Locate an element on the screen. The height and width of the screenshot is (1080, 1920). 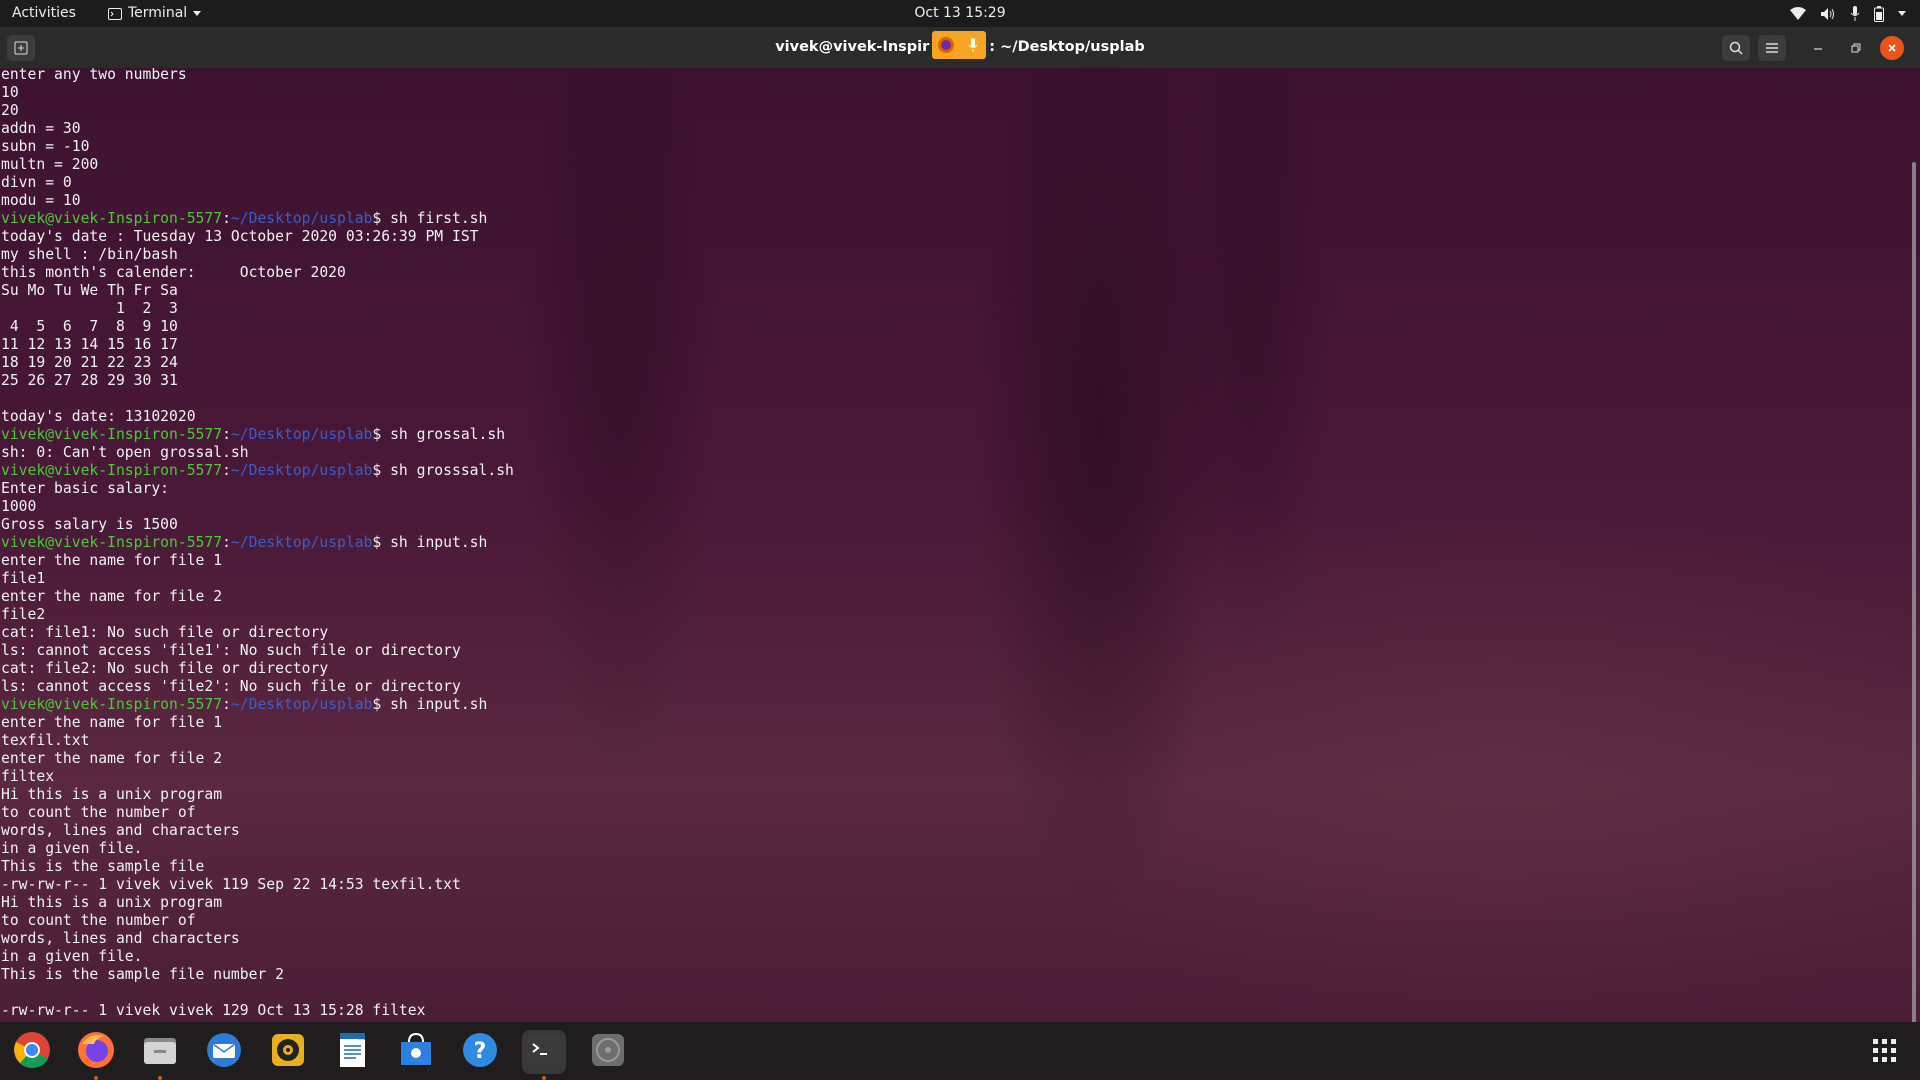
window-title: vivek@vivek-Inspir: ~/Desktop/usplab is located at coordinates (960, 47).